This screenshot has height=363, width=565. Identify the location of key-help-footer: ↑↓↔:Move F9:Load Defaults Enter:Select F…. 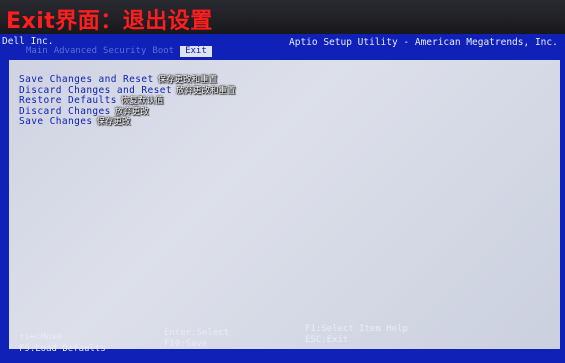
(282, 342).